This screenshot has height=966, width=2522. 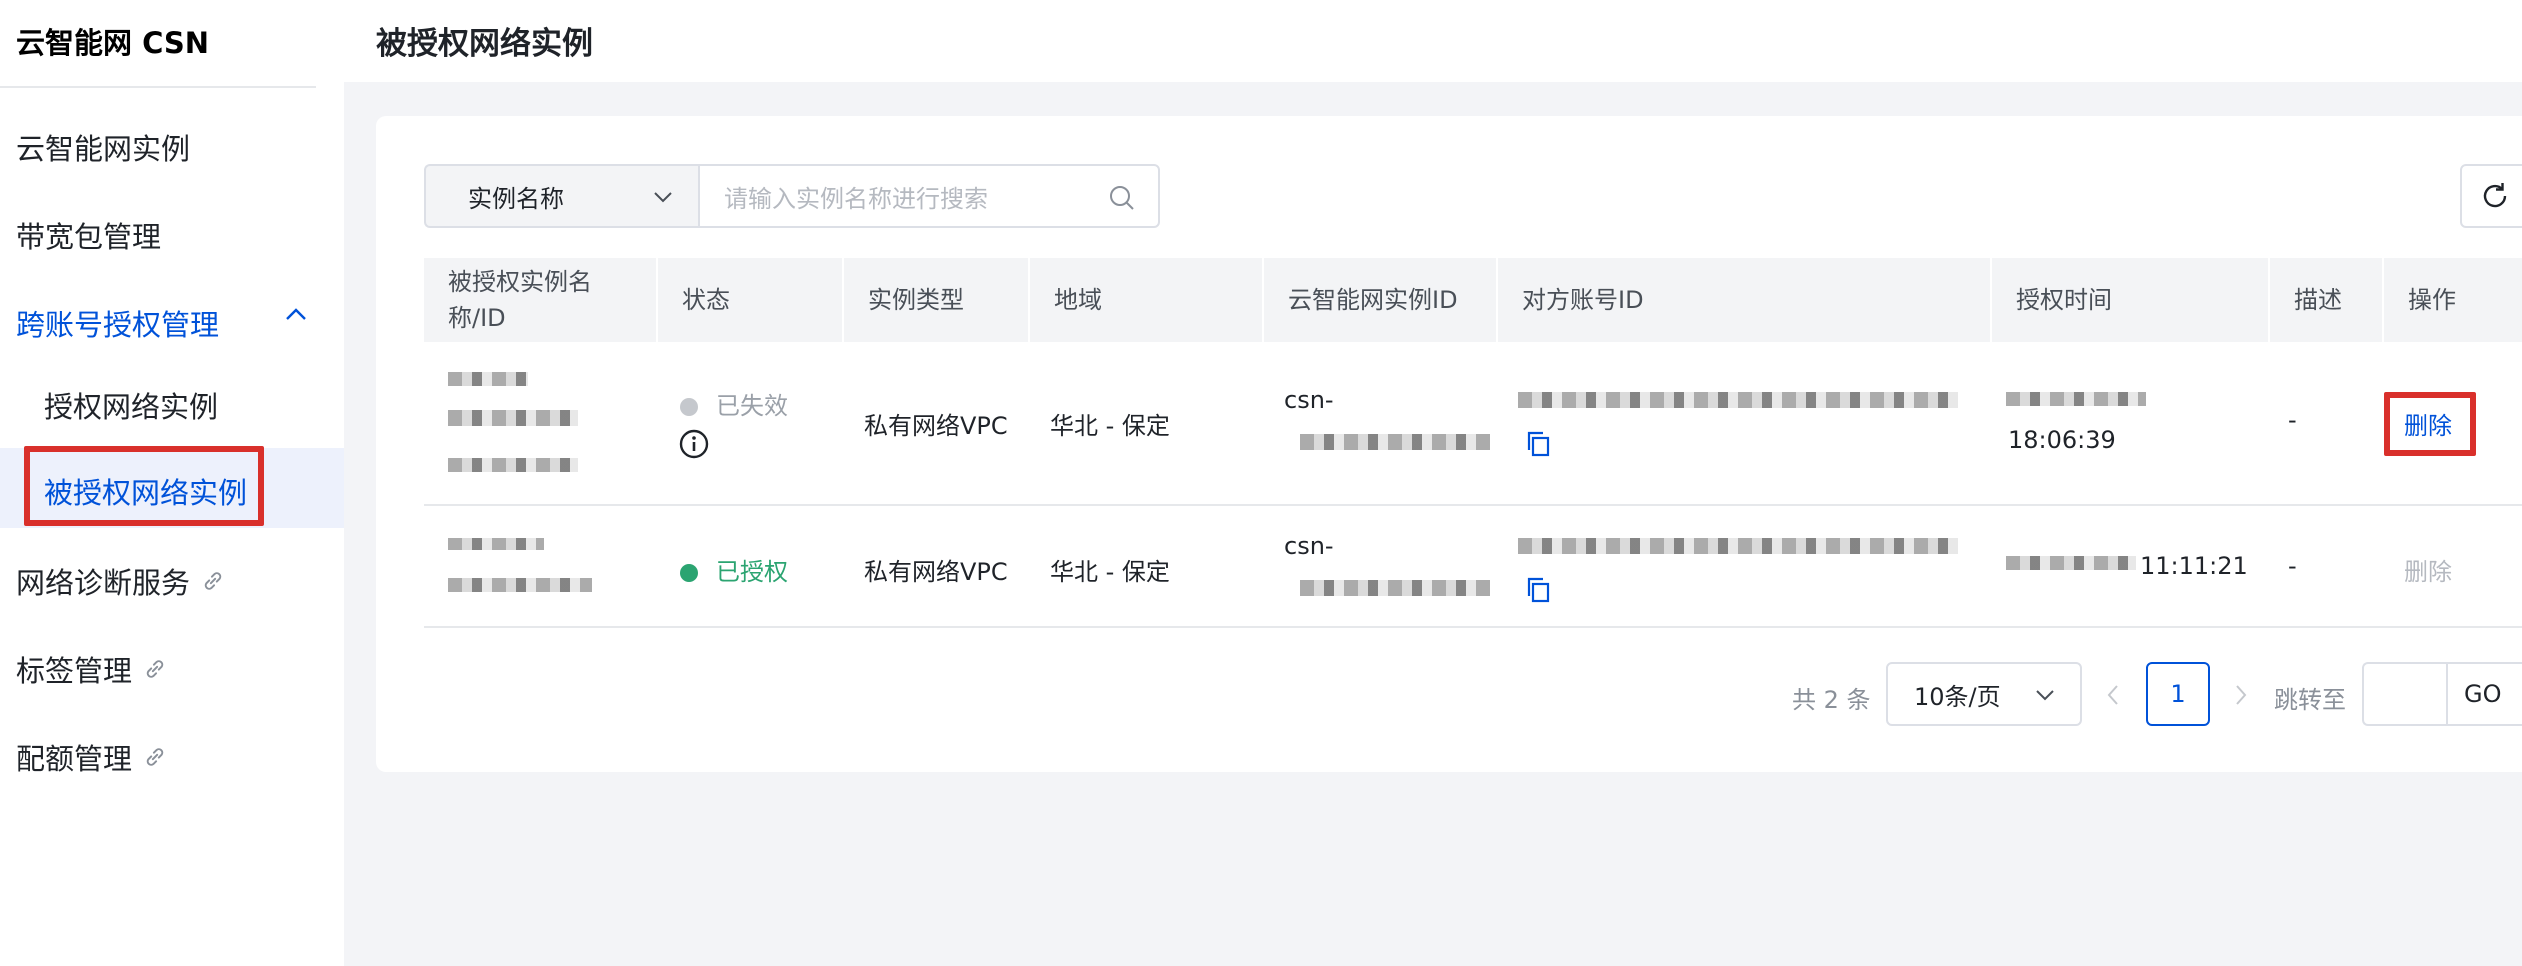 I want to click on sidebar-item-diagnostics: 网络诊断服务, so click(x=121, y=581).